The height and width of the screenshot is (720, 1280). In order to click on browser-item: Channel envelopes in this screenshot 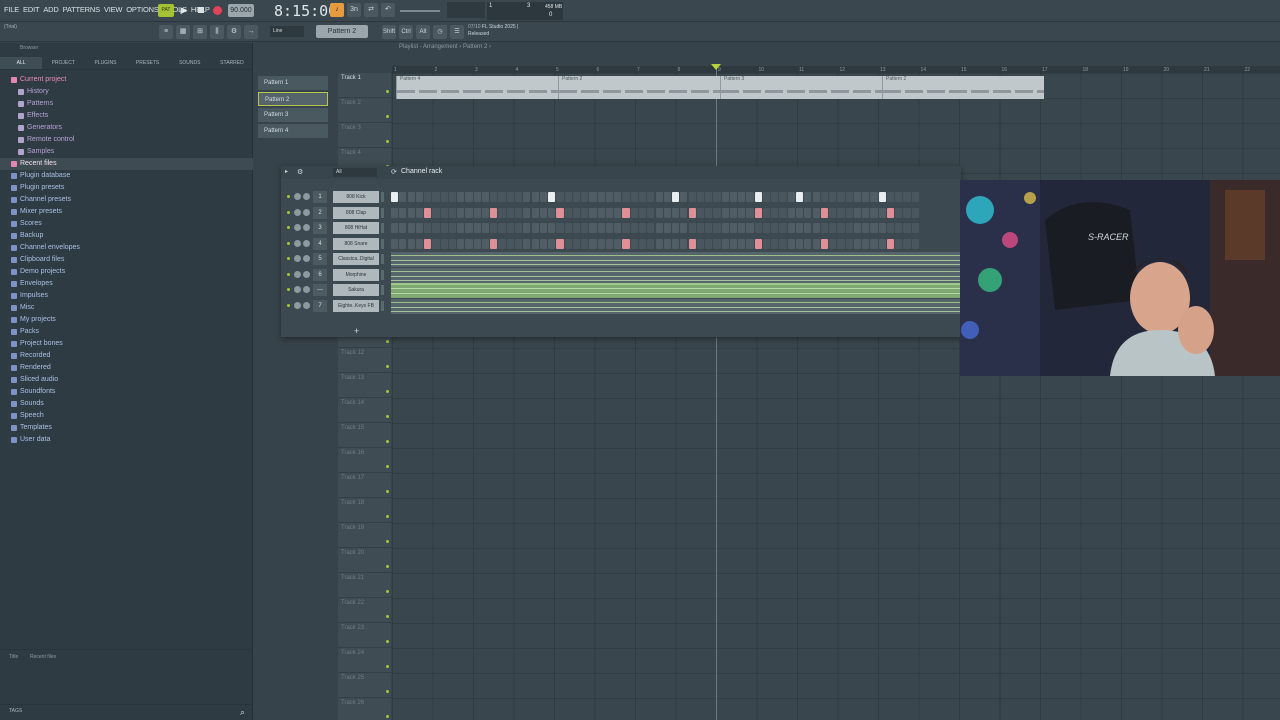, I will do `click(126, 248)`.